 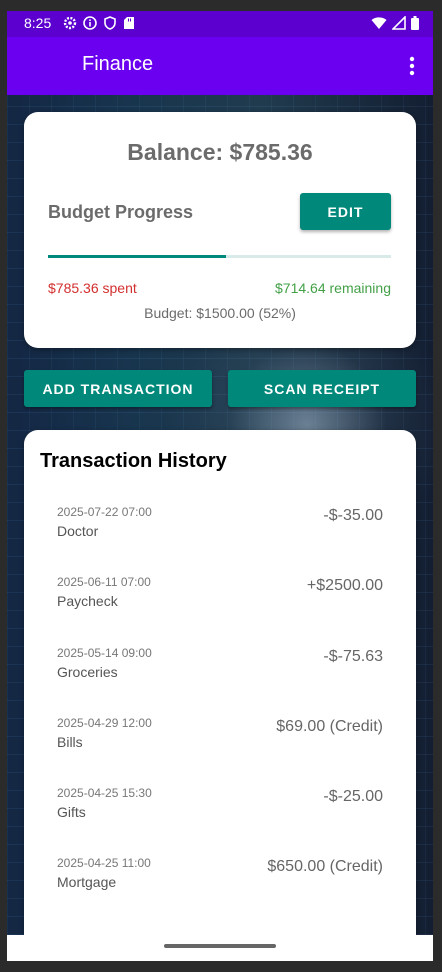 I want to click on status-bar: 8:25, so click(x=220, y=24).